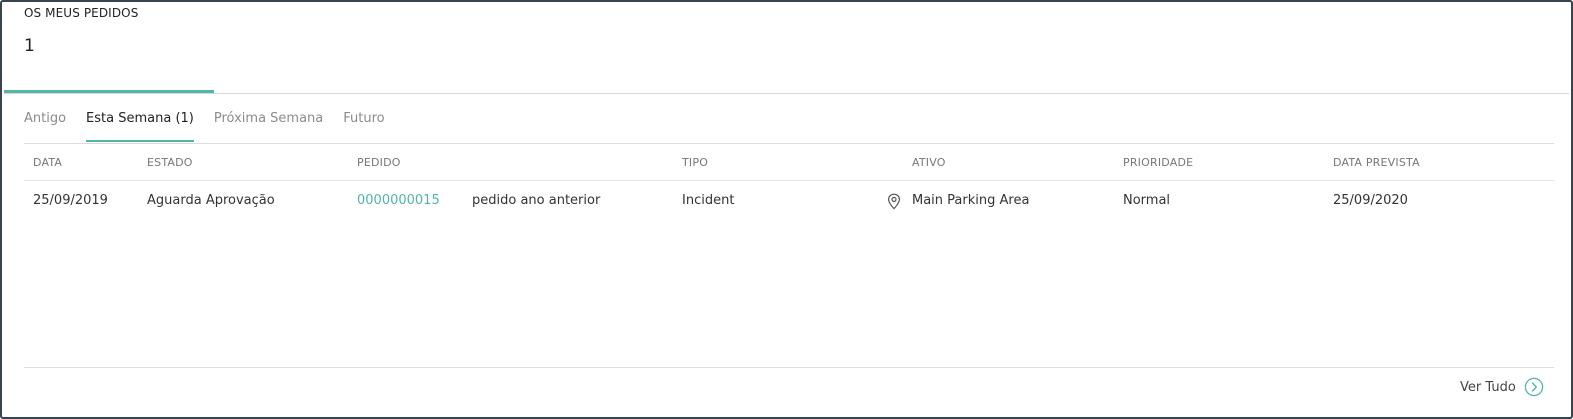 Image resolution: width=1573 pixels, height=419 pixels. Describe the element at coordinates (379, 162) in the screenshot. I see `column-header-request: PEDIDO` at that location.